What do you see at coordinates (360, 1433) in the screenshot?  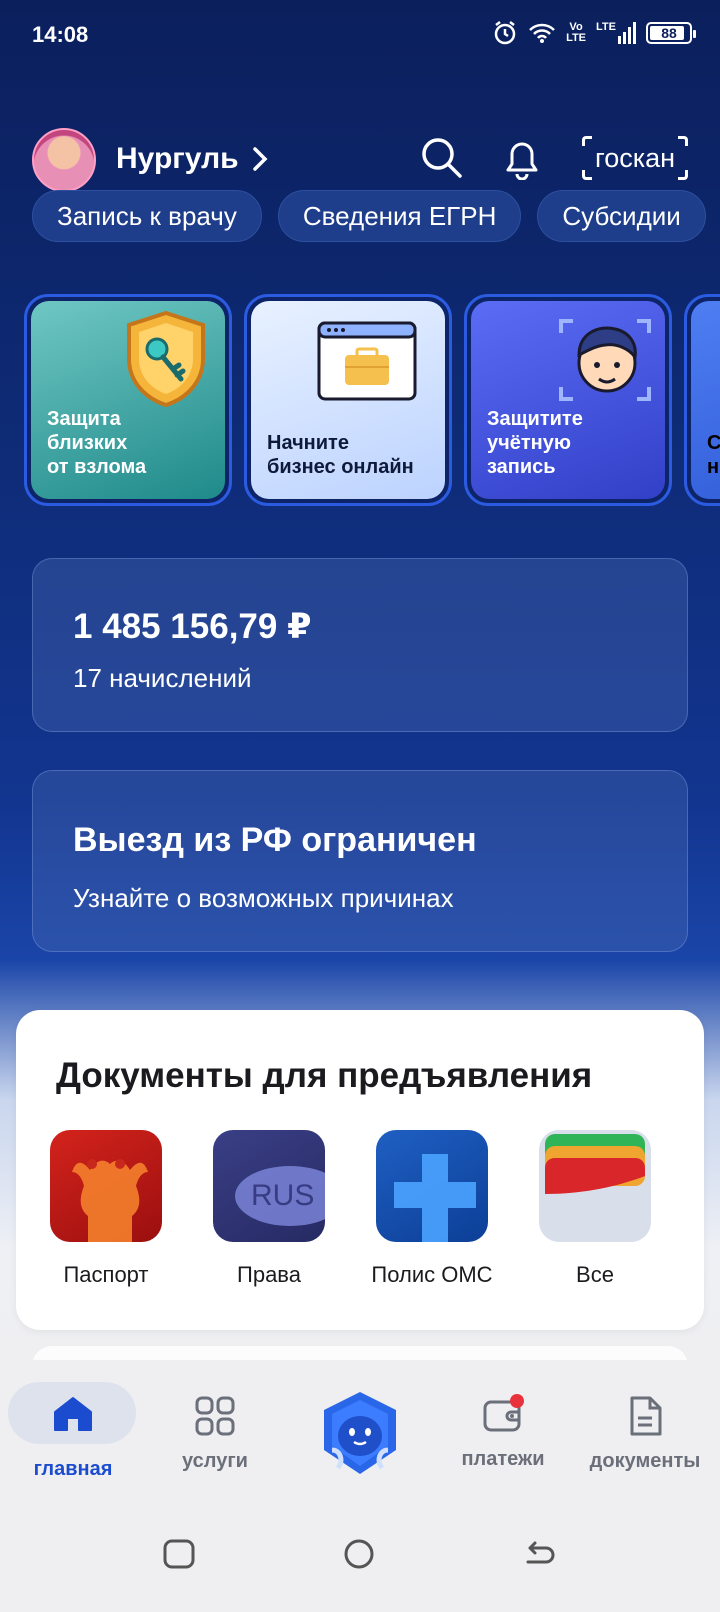 I see `robot-assistant-icon` at bounding box center [360, 1433].